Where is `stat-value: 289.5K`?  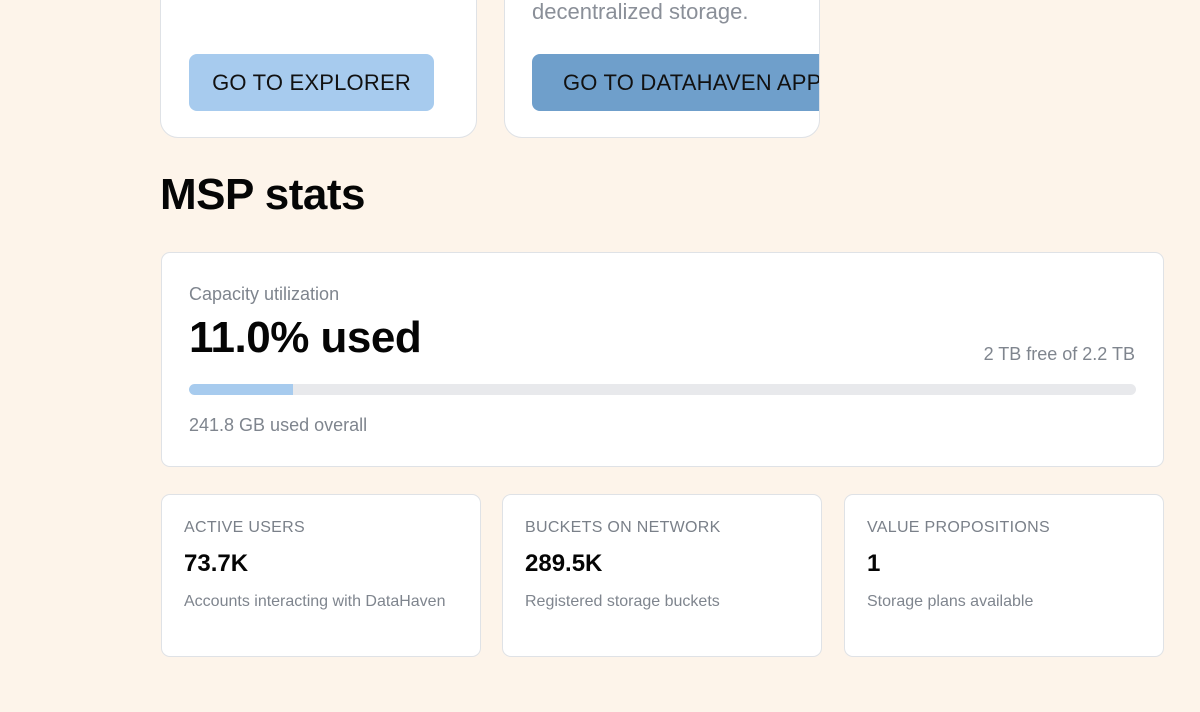 stat-value: 289.5K is located at coordinates (564, 563).